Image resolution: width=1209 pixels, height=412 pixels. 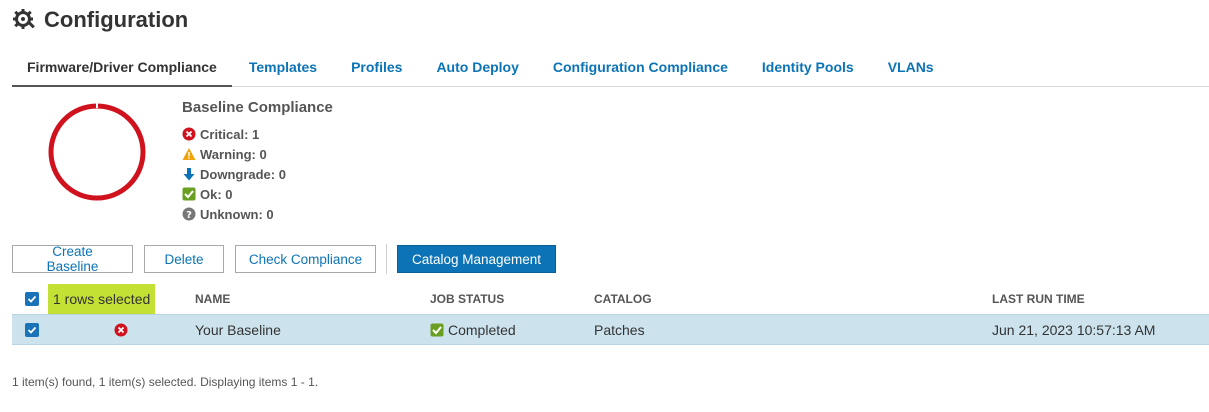 What do you see at coordinates (477, 67) in the screenshot?
I see `tab-auto-deploy: Auto Deploy` at bounding box center [477, 67].